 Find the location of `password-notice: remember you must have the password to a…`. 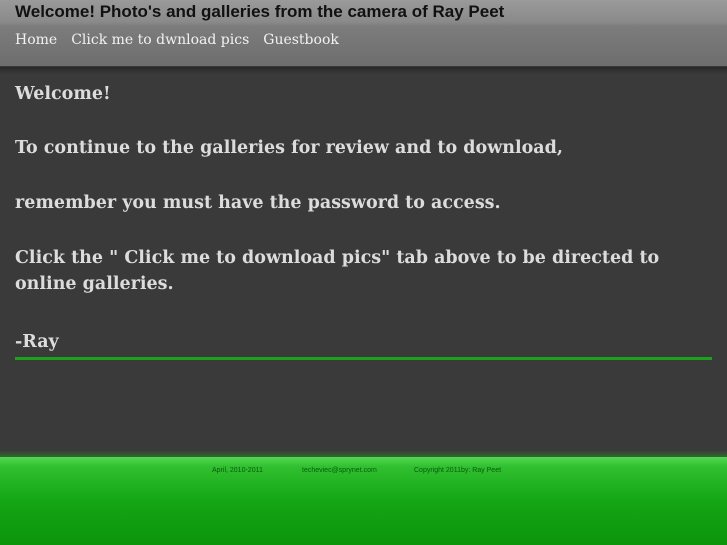

password-notice: remember you must have the password to a… is located at coordinates (258, 203).